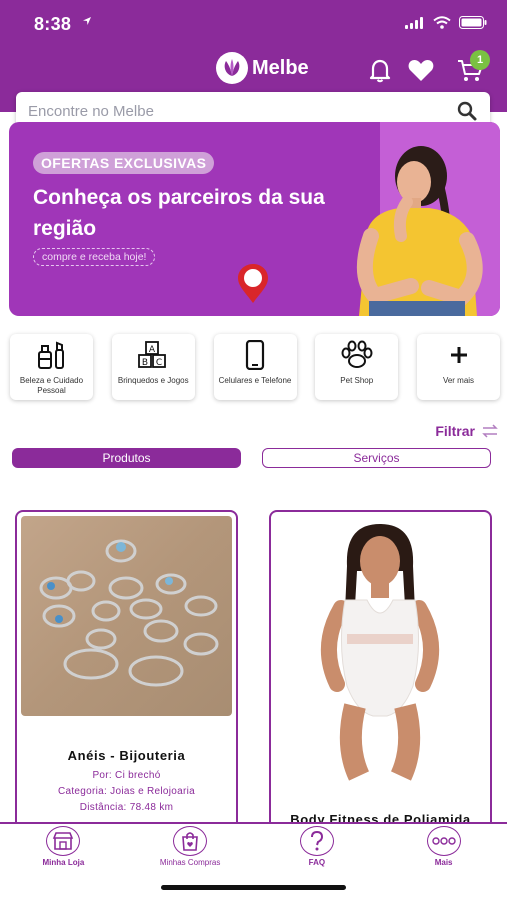 The width and height of the screenshot is (507, 900). What do you see at coordinates (124, 163) in the screenshot?
I see `banner-tag: OFERTAS EXCLUSIVAS` at bounding box center [124, 163].